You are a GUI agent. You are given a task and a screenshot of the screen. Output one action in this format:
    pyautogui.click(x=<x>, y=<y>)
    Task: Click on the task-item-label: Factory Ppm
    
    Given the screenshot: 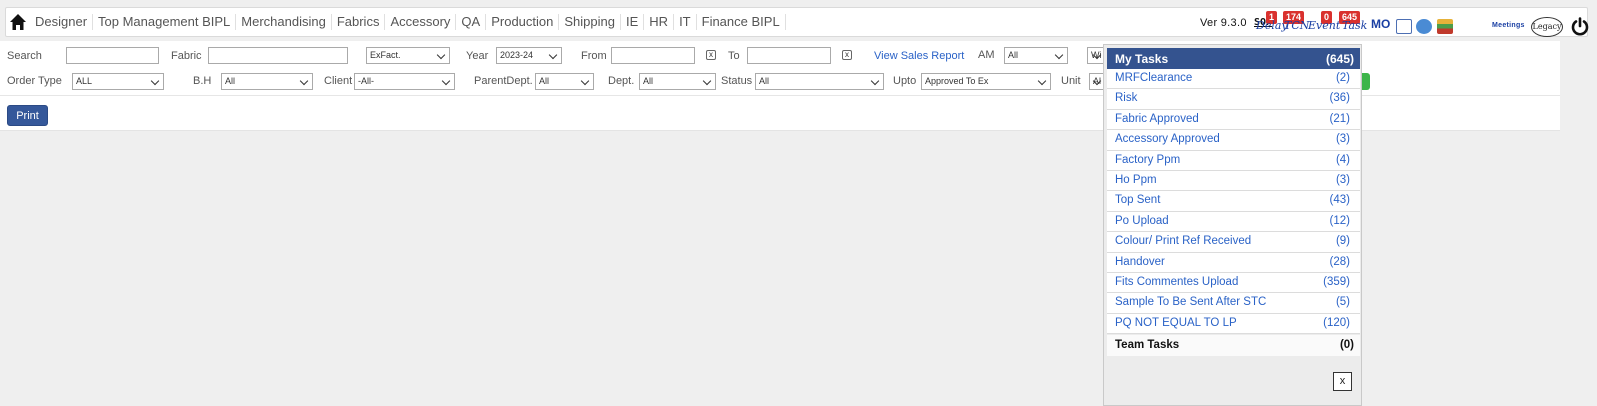 What is the action you would take?
    pyautogui.click(x=1148, y=159)
    